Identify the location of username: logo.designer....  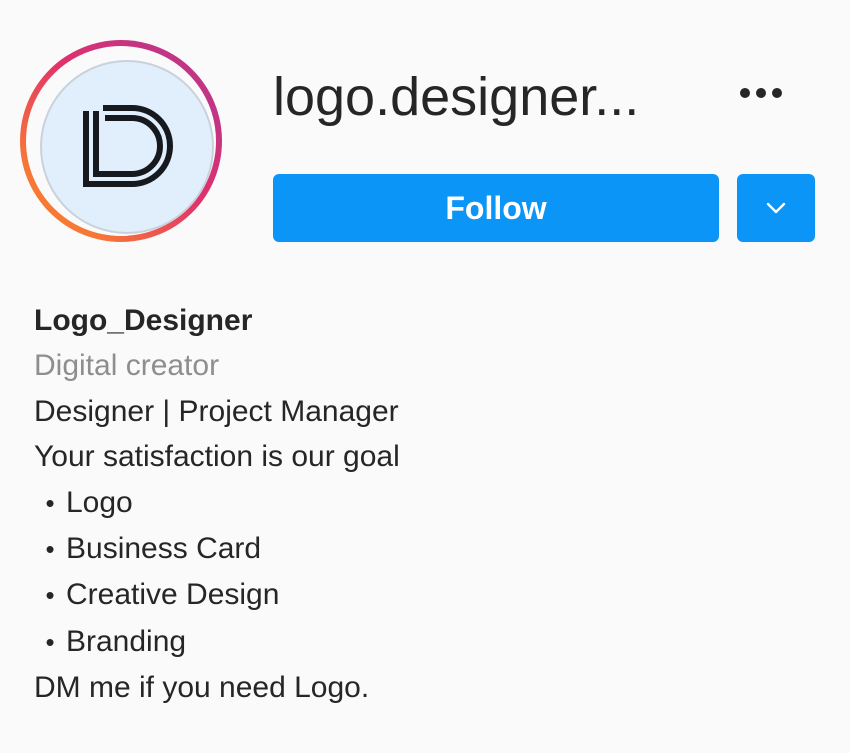
(456, 97).